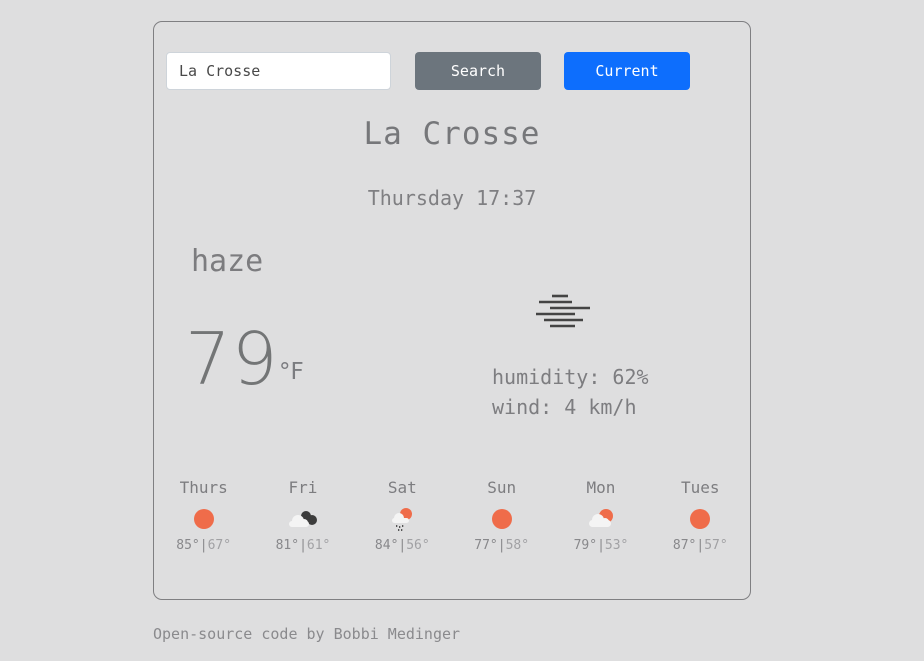 This screenshot has width=924, height=661. What do you see at coordinates (188, 545) in the screenshot?
I see `forecast-high: 85°` at bounding box center [188, 545].